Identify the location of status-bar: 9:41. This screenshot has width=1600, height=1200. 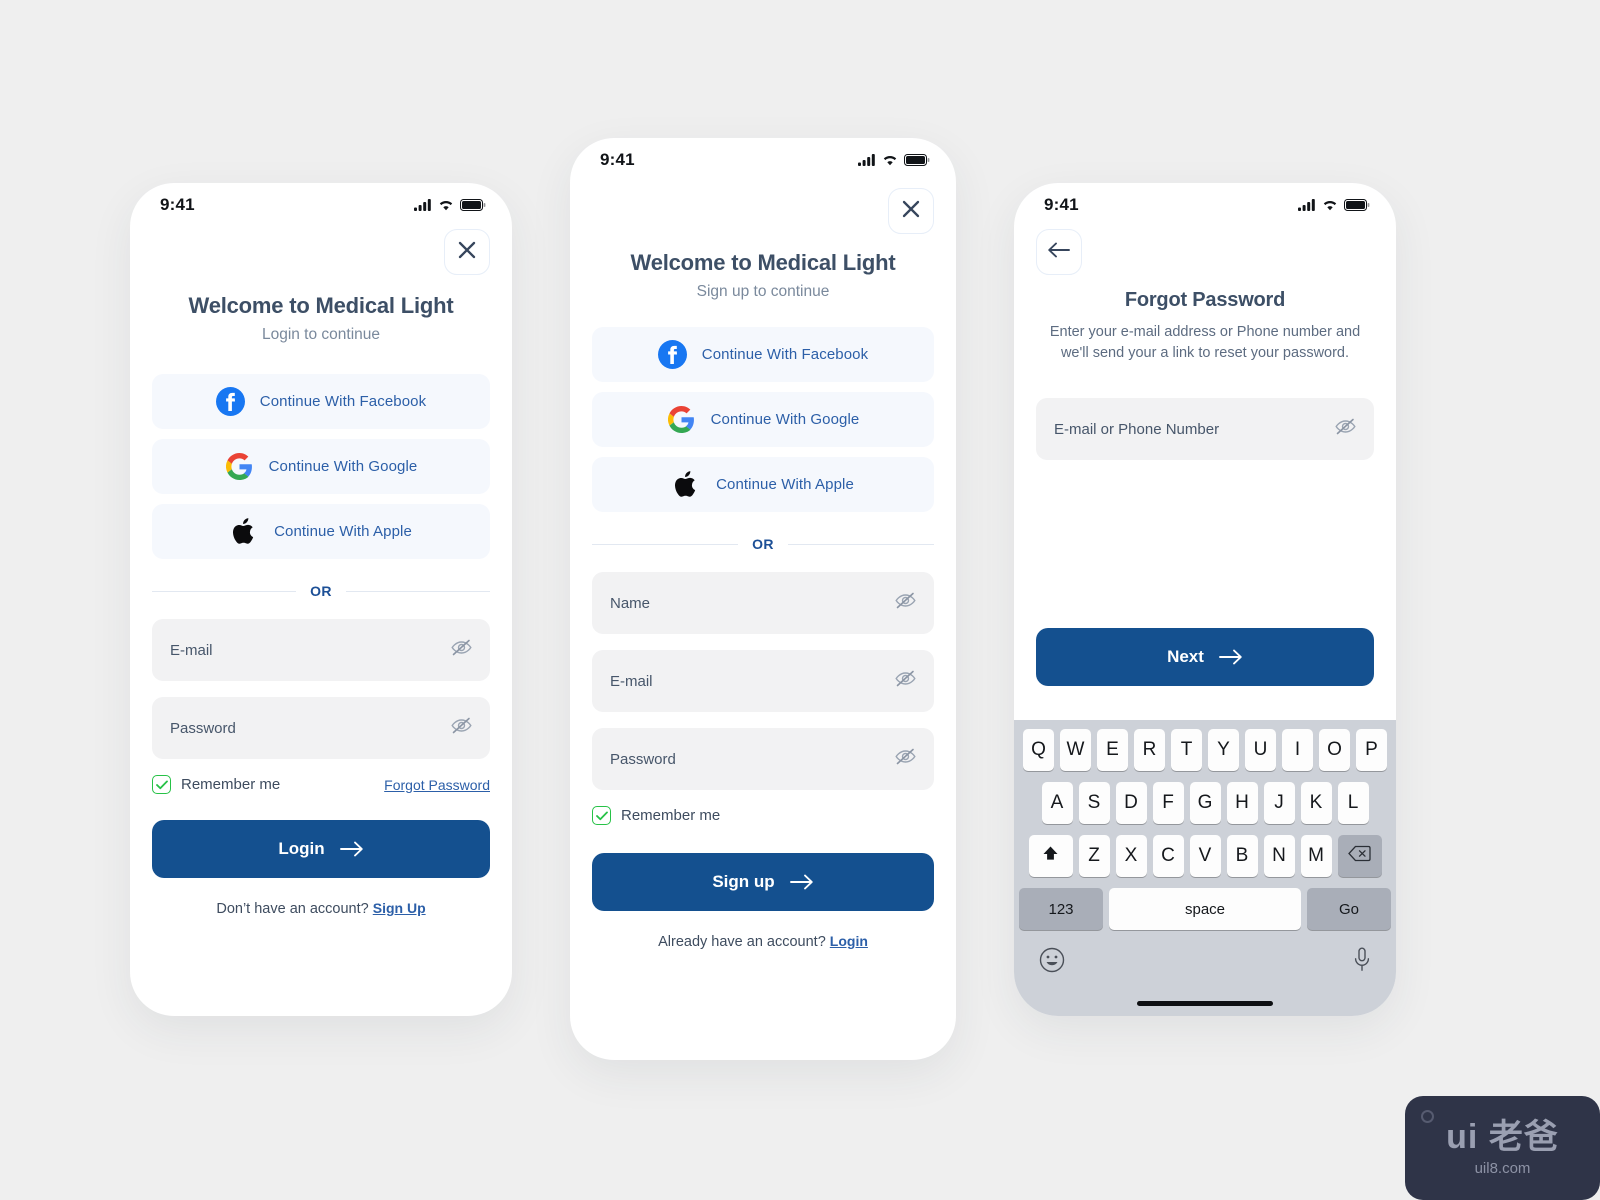
(321, 205).